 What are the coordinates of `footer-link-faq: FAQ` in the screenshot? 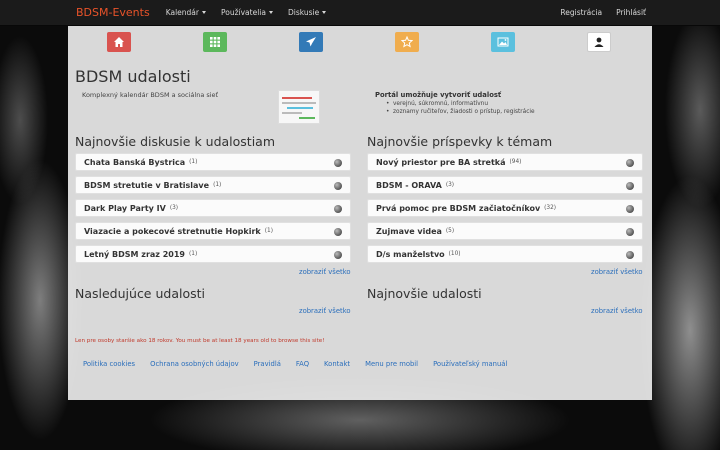 It's located at (302, 364).